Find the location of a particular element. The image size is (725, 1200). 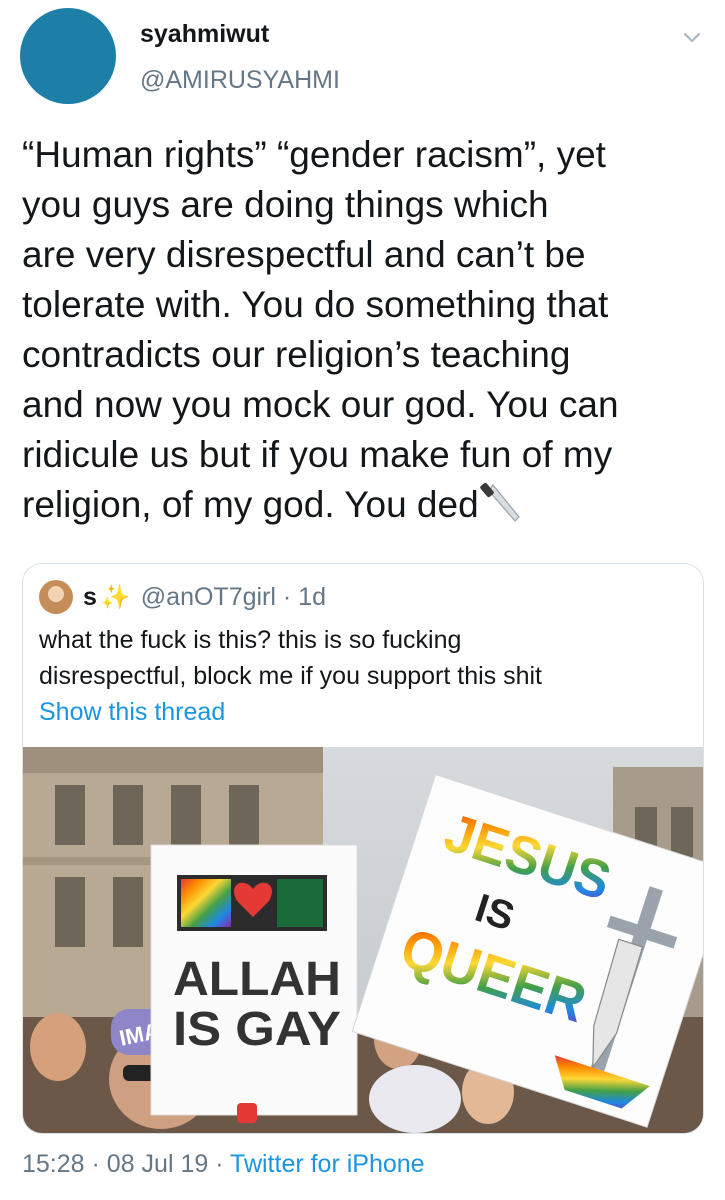

tweet-line: tolerate with. You do something that is located at coordinates (315, 304).